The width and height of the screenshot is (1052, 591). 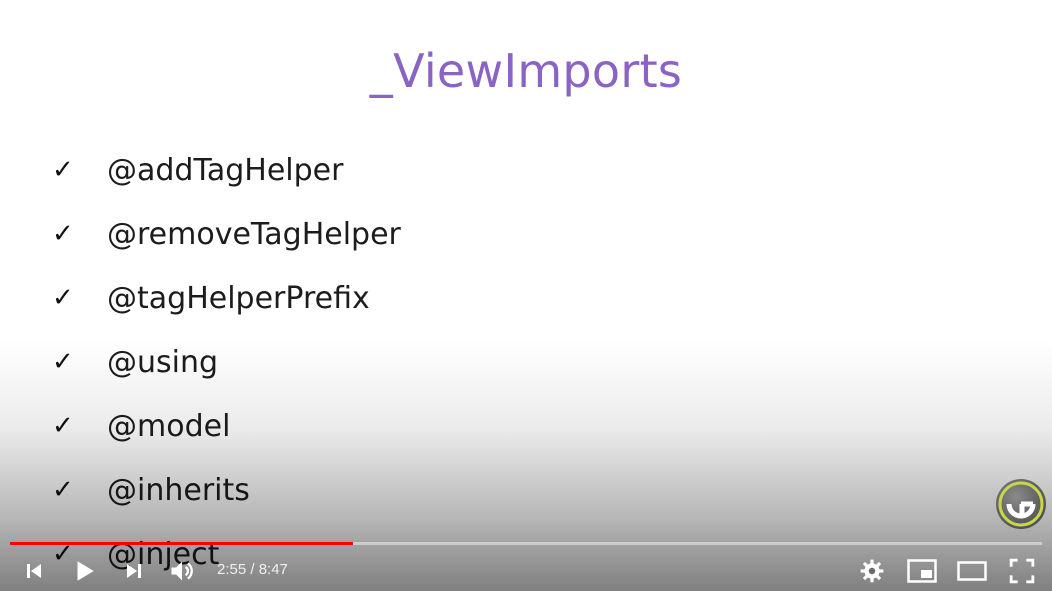 I want to click on slide-title: _ViewImports, so click(x=526, y=71).